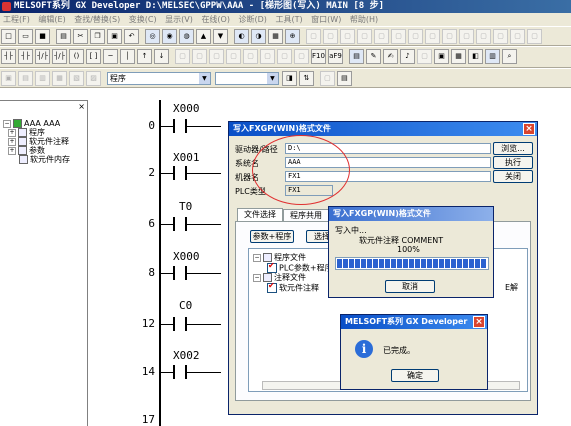  I want to click on menu-diagnostics: 诊断(D), so click(253, 19).